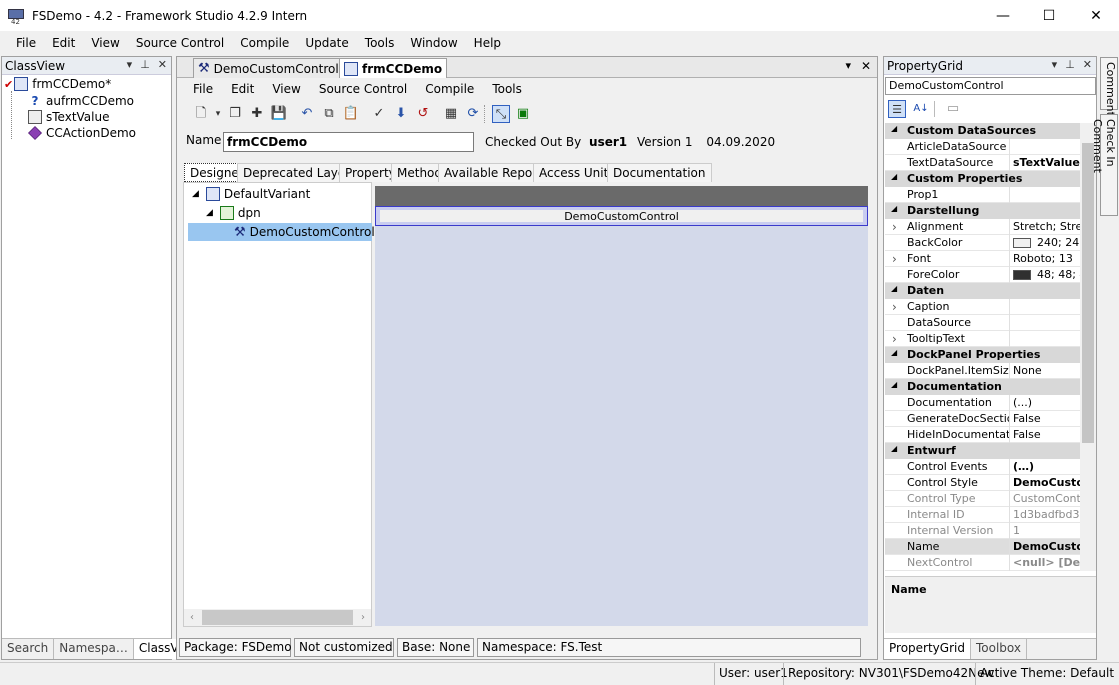 This screenshot has width=1119, height=685. Describe the element at coordinates (1055, 64) in the screenshot. I see `dropdown-icon: ▾` at that location.